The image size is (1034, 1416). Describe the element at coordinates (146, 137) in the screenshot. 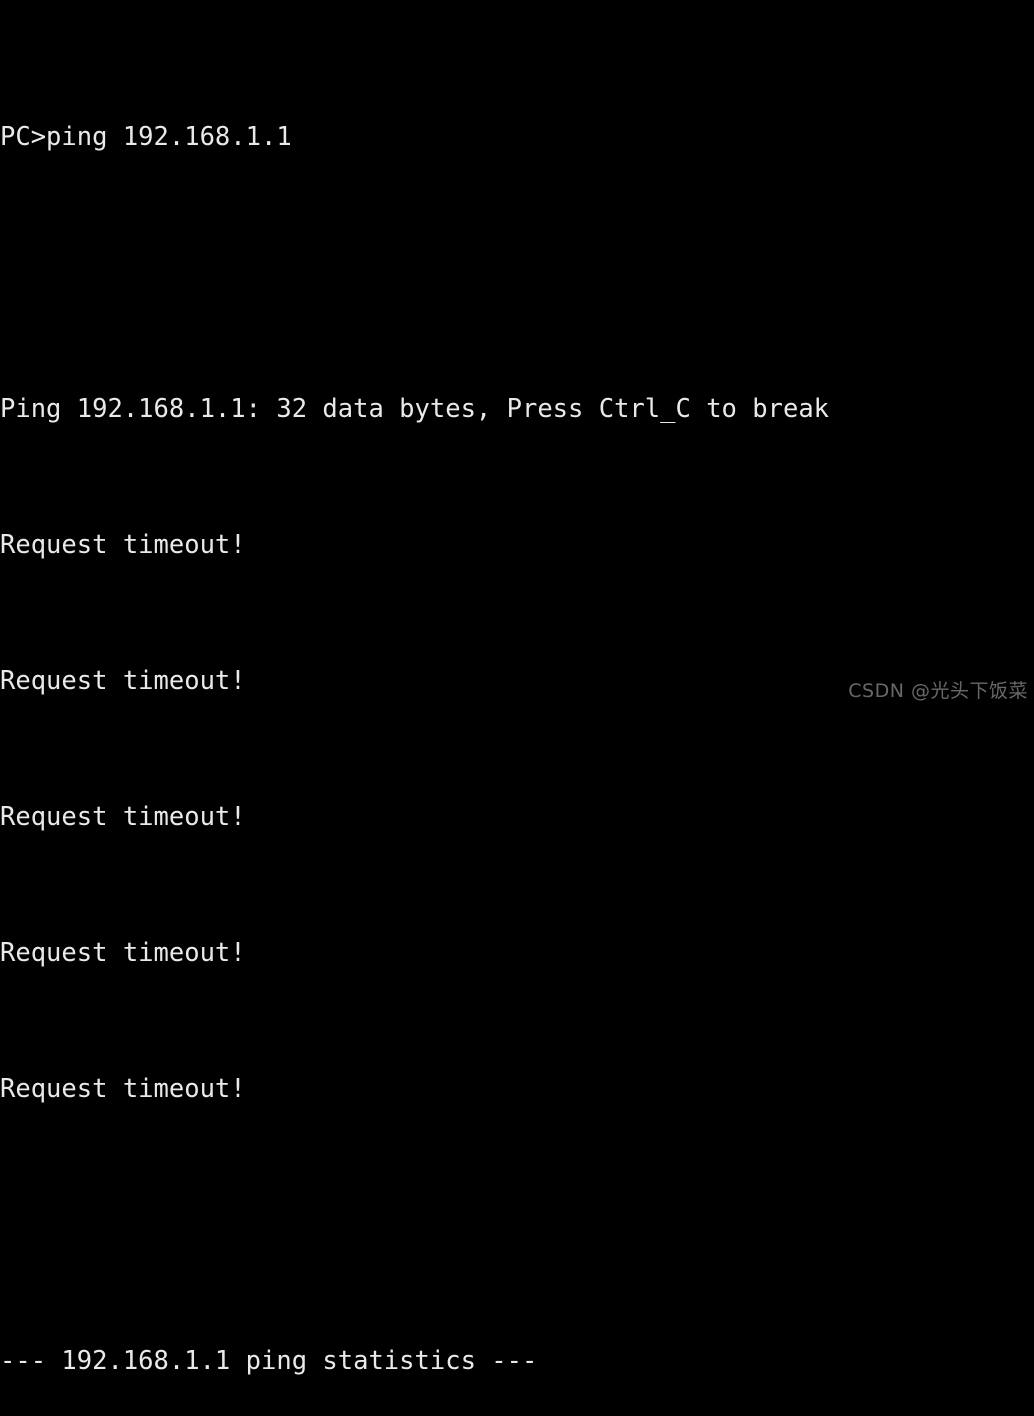

I see `command-line-first: PC>ping 192.168.1.1` at that location.